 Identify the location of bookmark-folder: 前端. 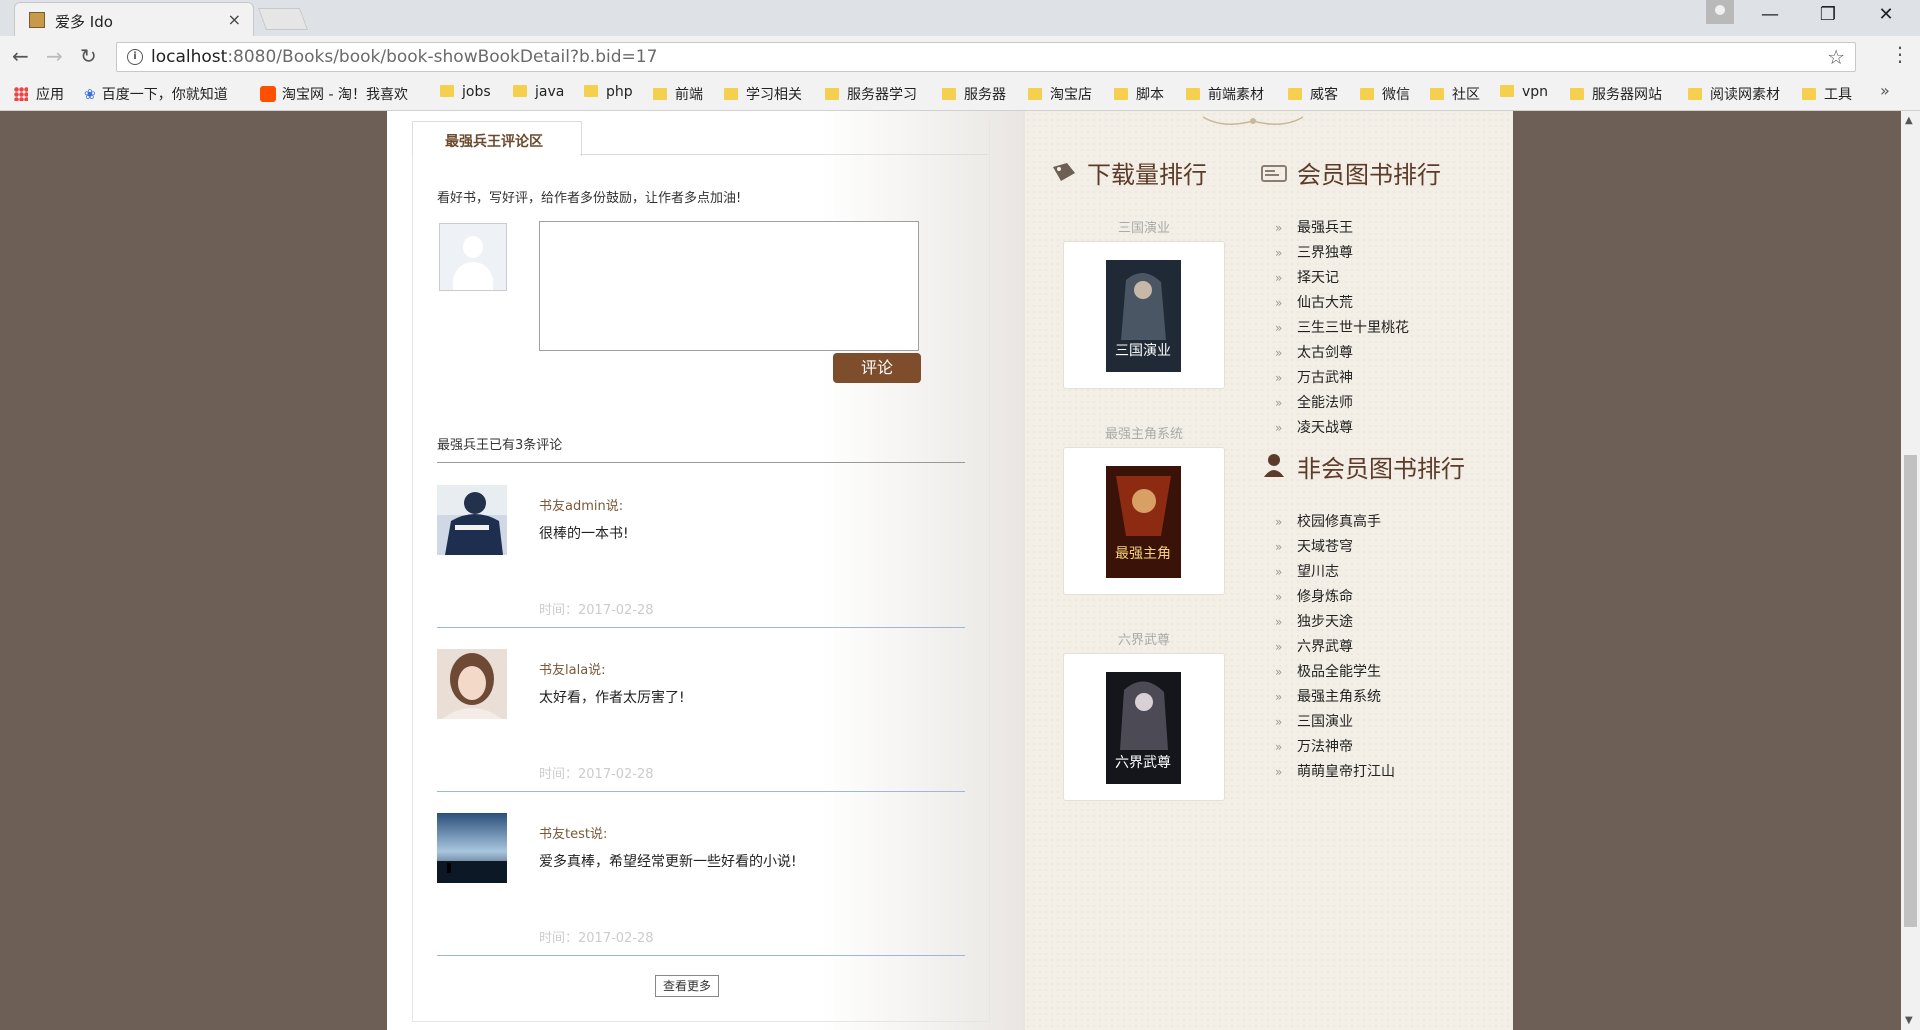
(678, 94).